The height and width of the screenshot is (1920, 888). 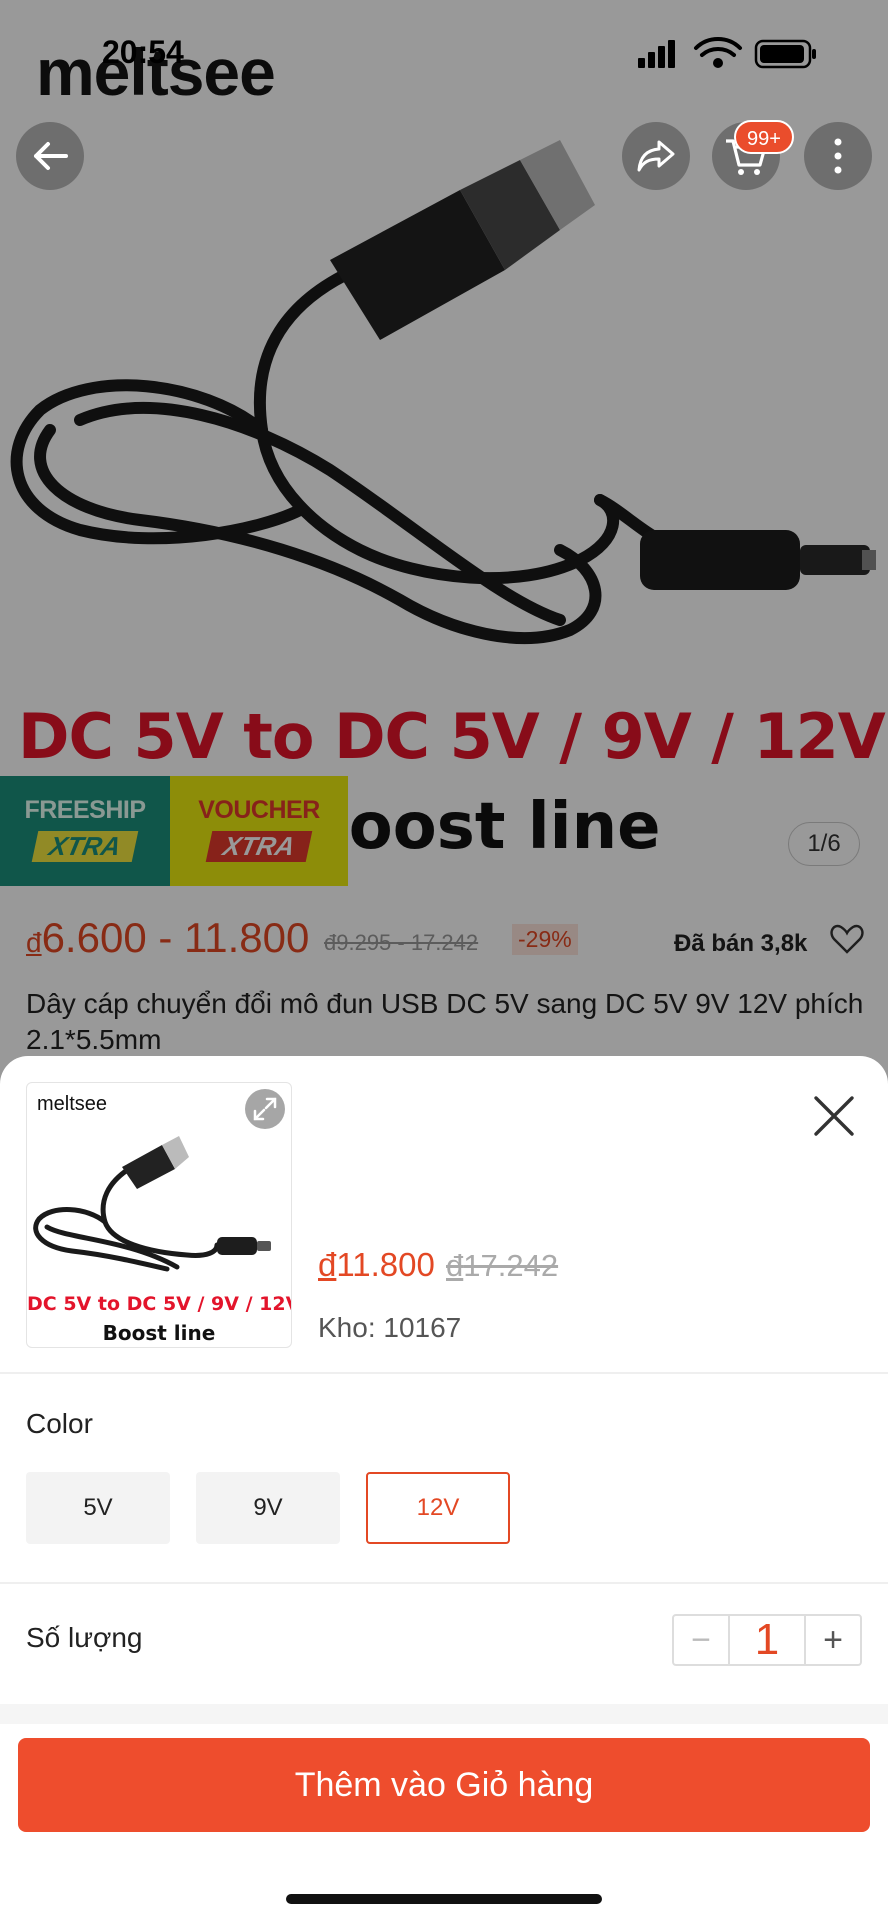 I want to click on share-icon, so click(x=656, y=156).